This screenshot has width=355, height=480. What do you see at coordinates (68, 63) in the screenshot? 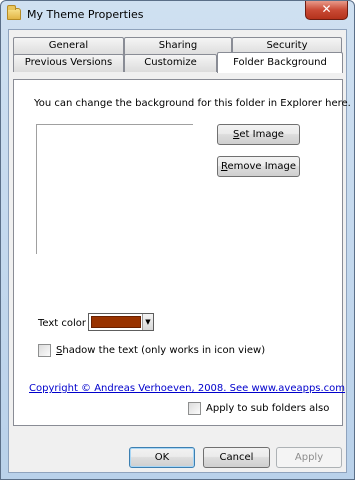
I see `tab-previous-versions: Previous Versions` at bounding box center [68, 63].